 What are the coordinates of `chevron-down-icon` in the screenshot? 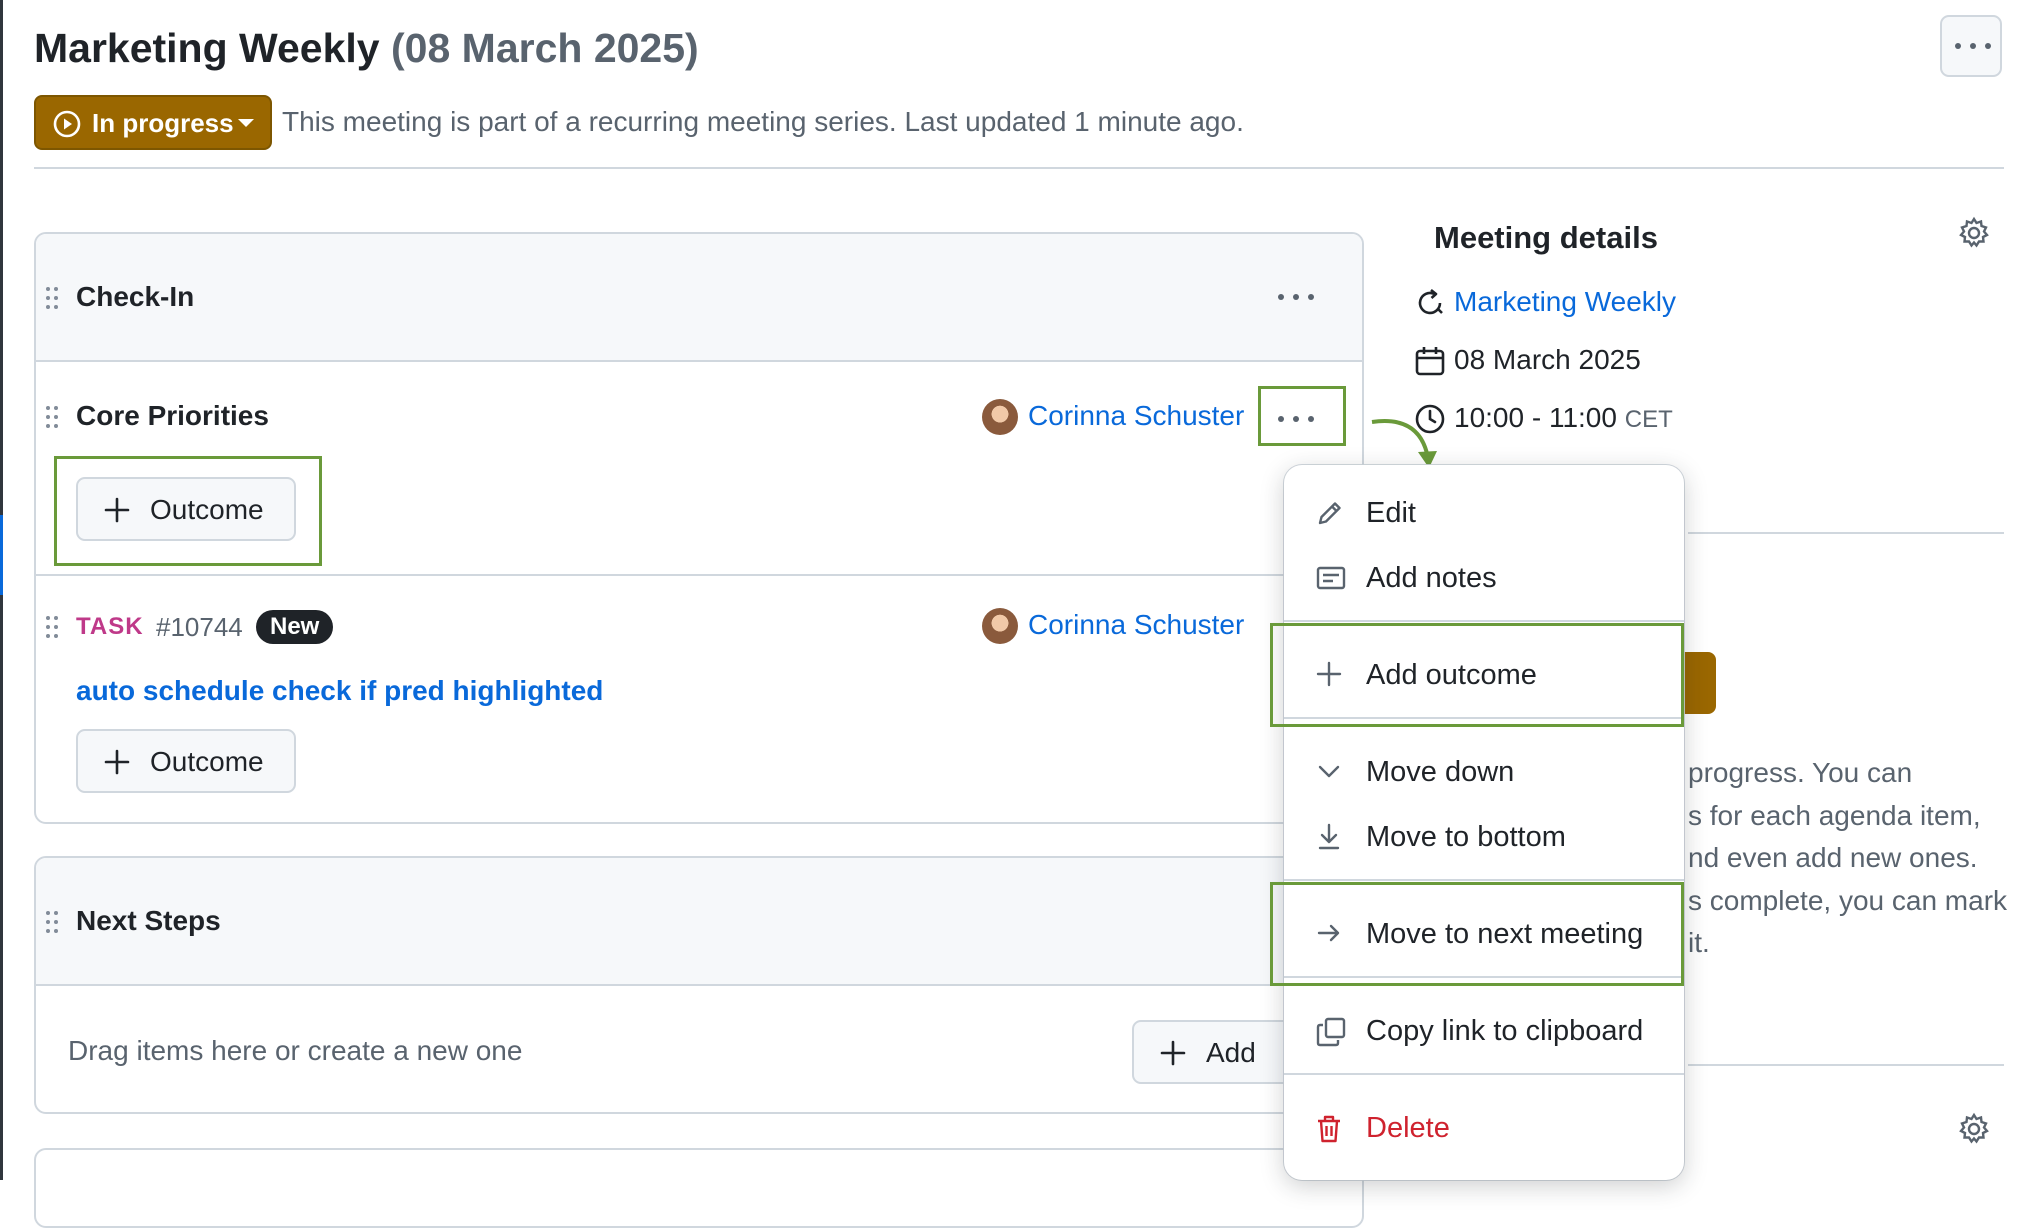 It's located at (1329, 771).